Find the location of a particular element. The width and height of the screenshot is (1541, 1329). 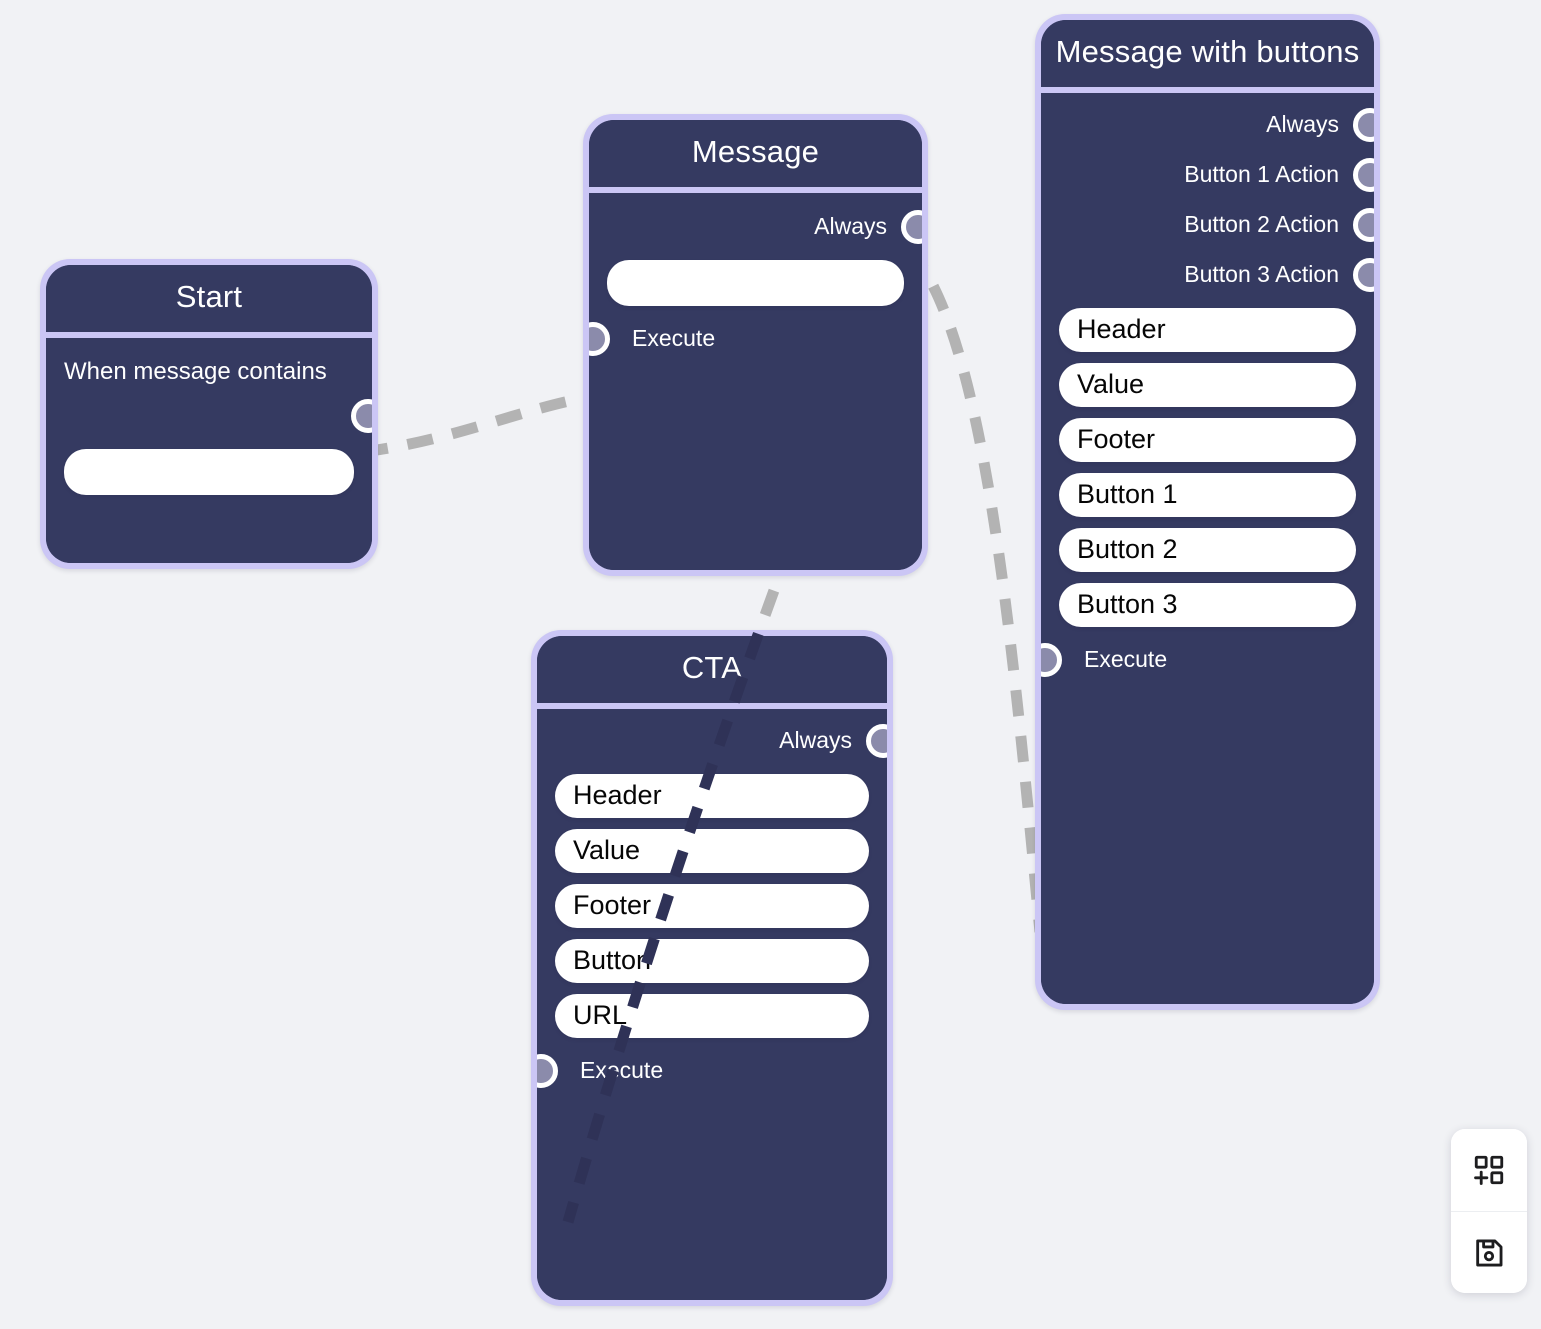

cta-input-execute-label: Execute is located at coordinates (622, 1070).